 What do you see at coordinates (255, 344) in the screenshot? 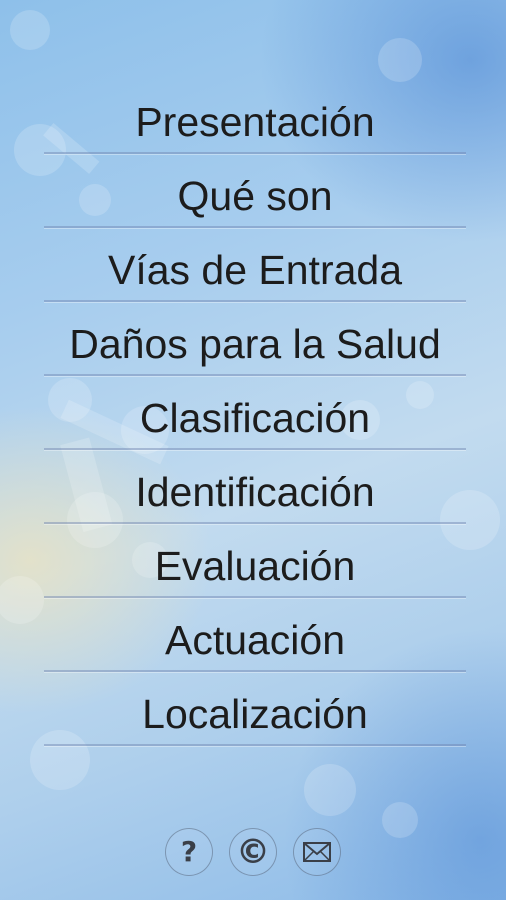
I see `menu-item-label: Daños para la Salud` at bounding box center [255, 344].